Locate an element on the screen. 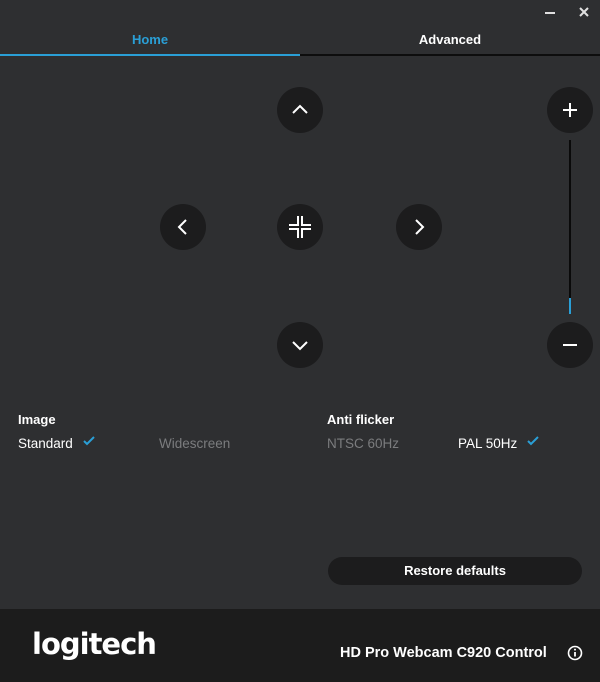 The width and height of the screenshot is (600, 682). zoom-in-button is located at coordinates (570, 110).